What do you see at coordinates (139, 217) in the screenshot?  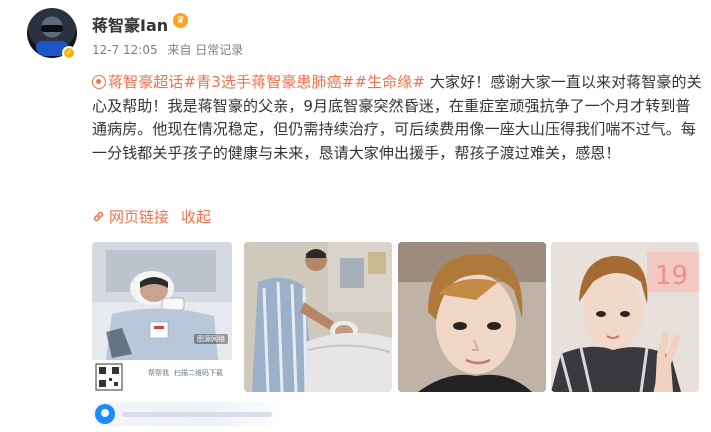 I see `web-link: 网页链接` at bounding box center [139, 217].